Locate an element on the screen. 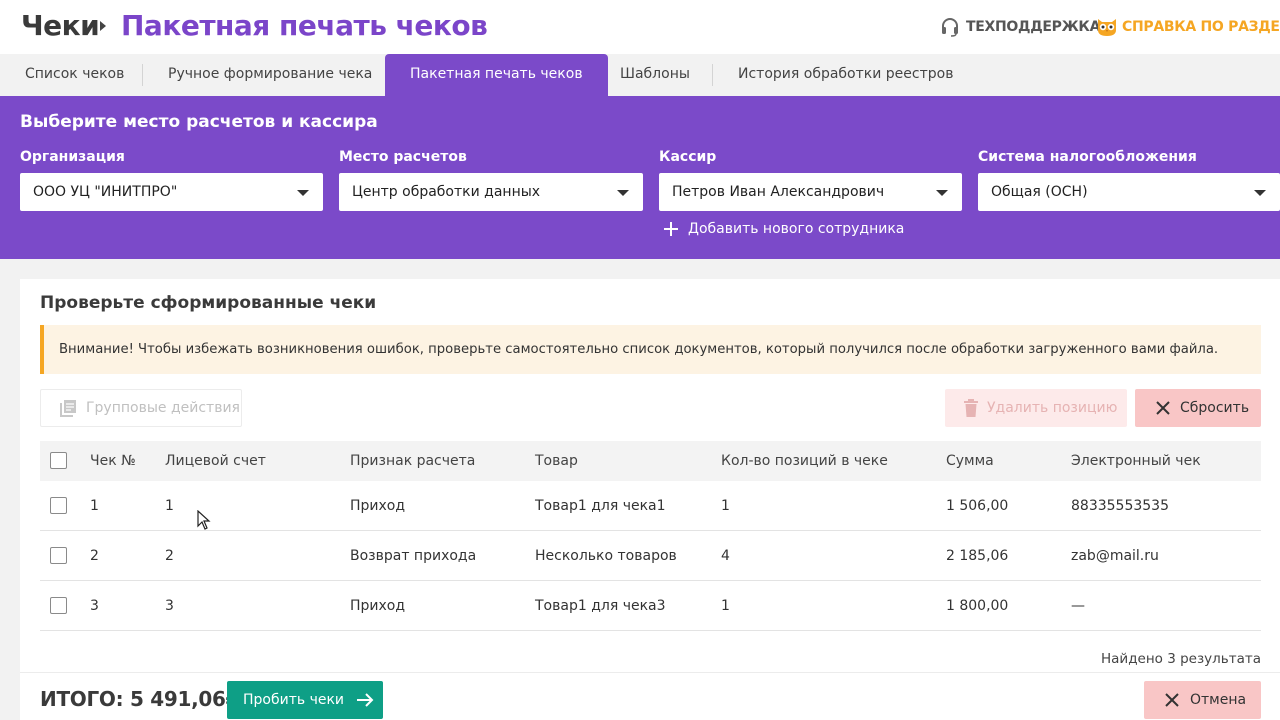 The width and height of the screenshot is (1280, 720). cashier-select: Петров Иван Александрович is located at coordinates (810, 192).